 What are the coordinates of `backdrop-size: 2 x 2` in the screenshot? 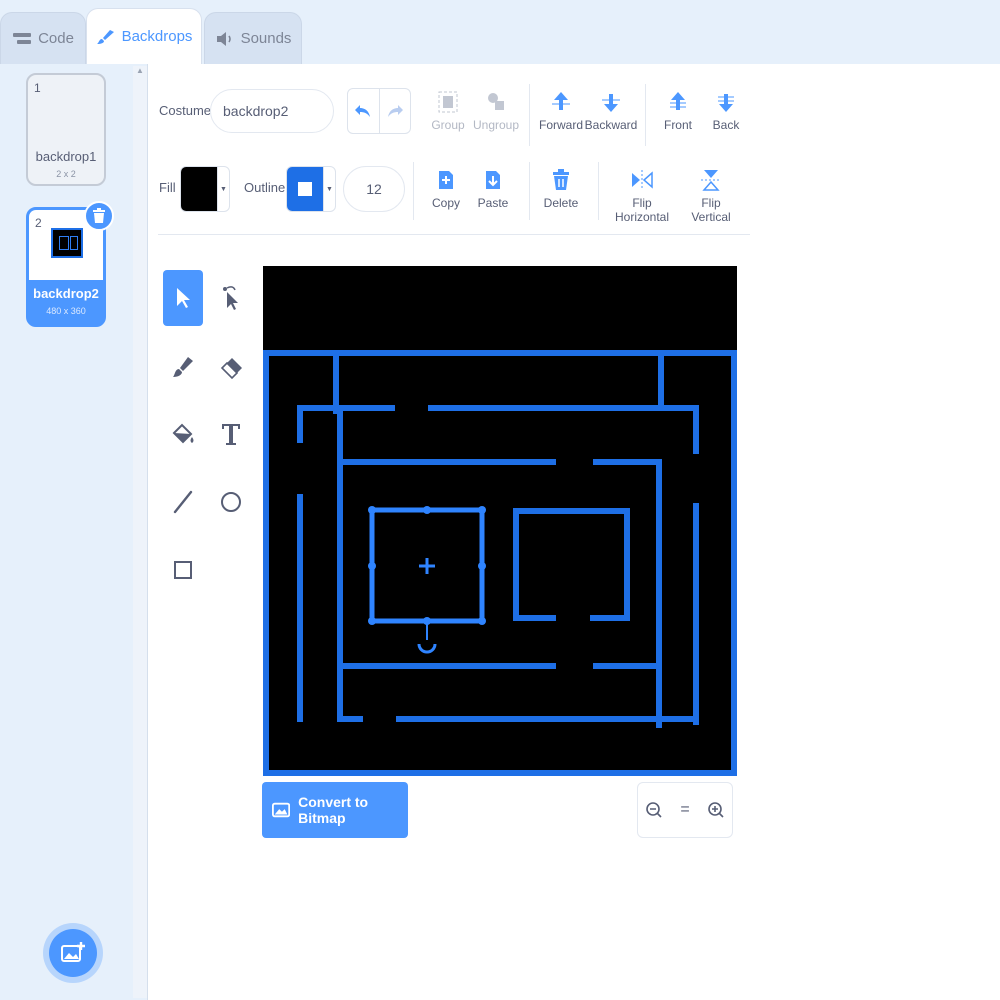 It's located at (66, 174).